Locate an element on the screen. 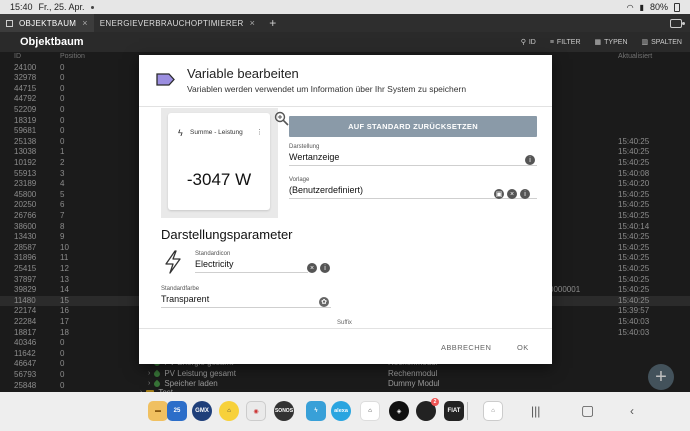 The width and height of the screenshot is (690, 431). cancel-button: ABBRECHEN is located at coordinates (466, 347).